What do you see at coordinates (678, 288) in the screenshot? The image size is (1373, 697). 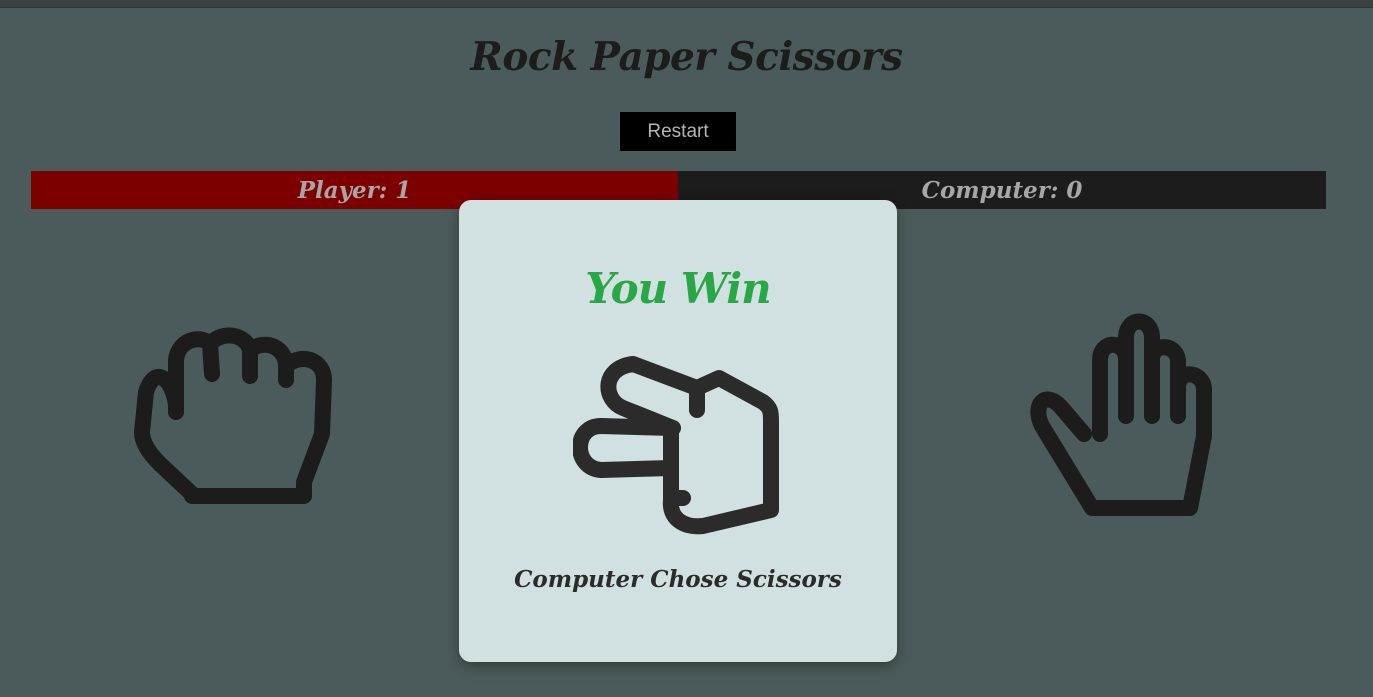 I see `result-text: You Win` at bounding box center [678, 288].